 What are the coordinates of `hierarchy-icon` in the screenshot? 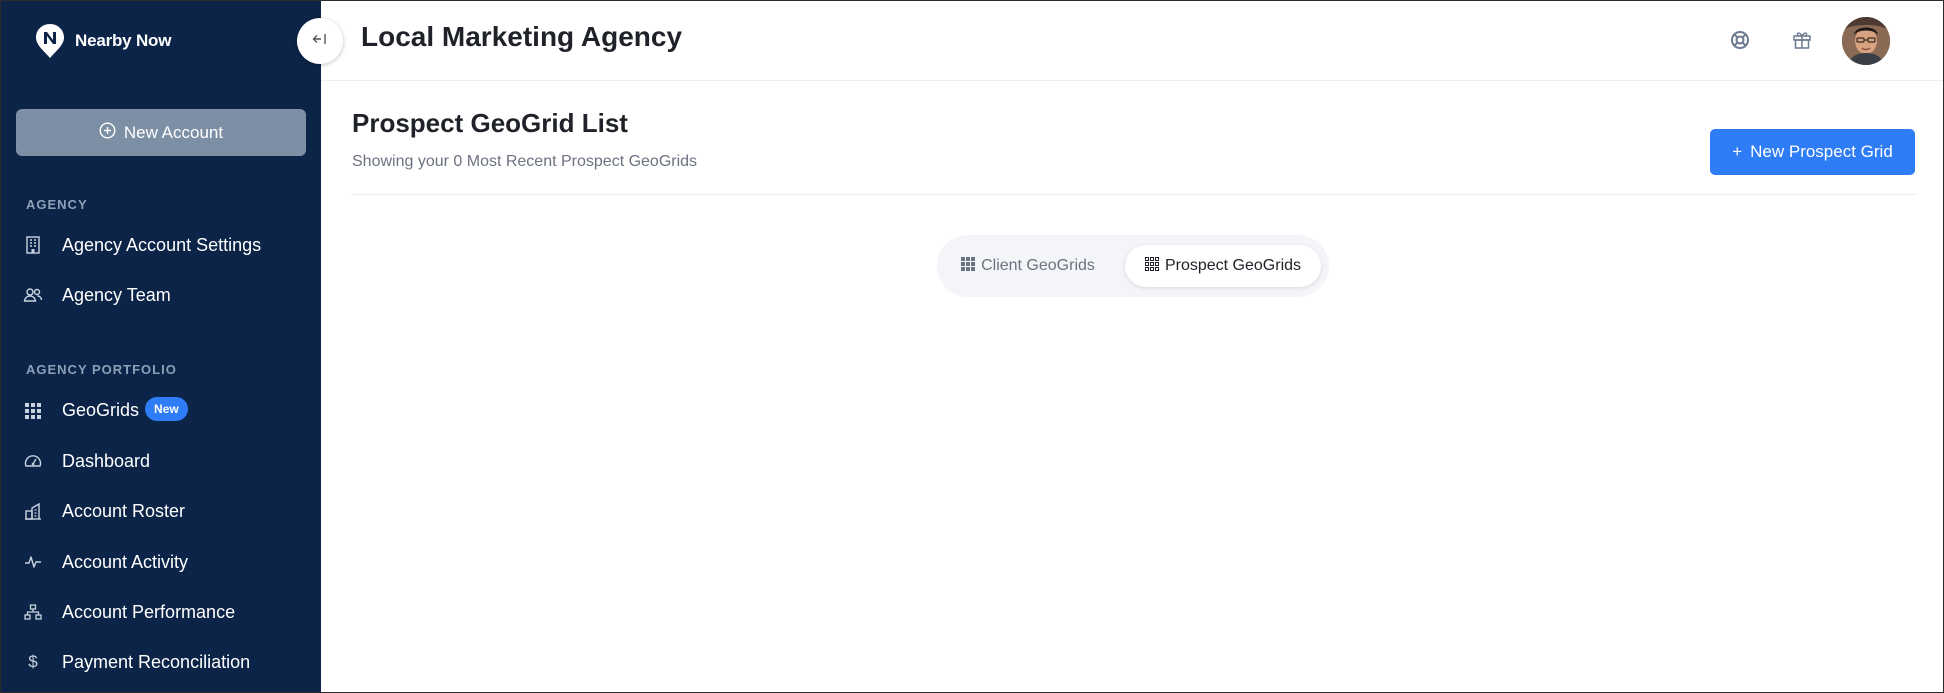 It's located at (33, 612).